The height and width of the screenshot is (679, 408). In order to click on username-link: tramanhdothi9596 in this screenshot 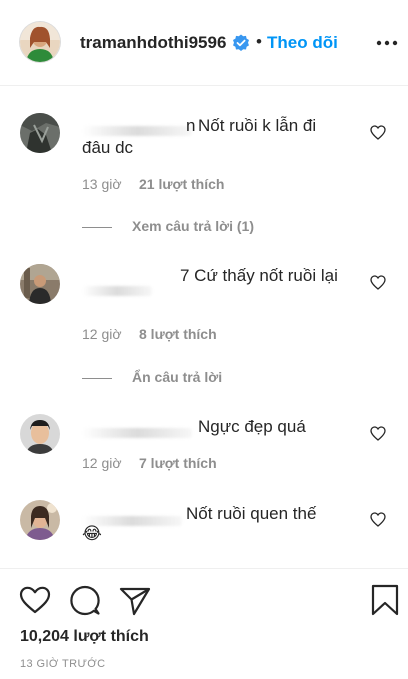, I will do `click(153, 43)`.